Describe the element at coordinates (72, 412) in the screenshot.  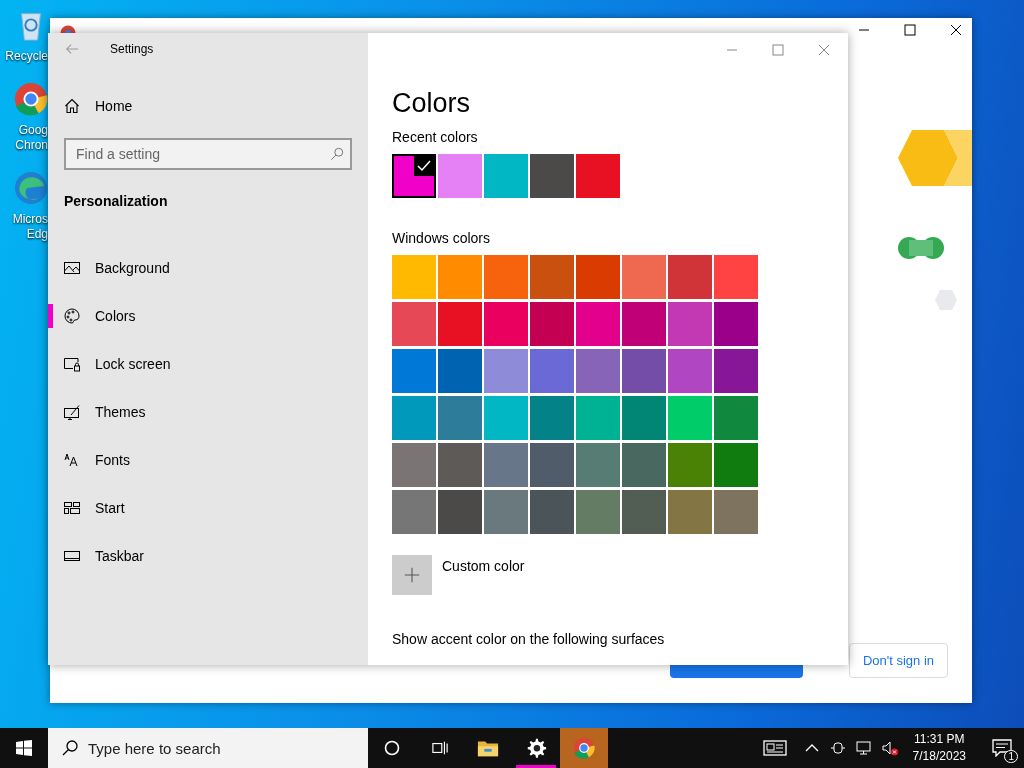
I see `brush-icon` at that location.